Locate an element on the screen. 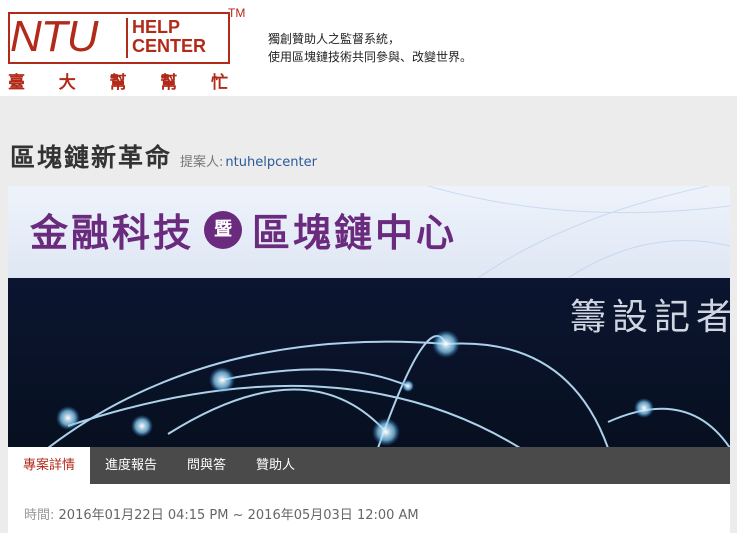 Image resolution: width=737 pixels, height=533 pixels. banner-headline: 金融科技 暨 區塊鏈中心 is located at coordinates (243, 229).